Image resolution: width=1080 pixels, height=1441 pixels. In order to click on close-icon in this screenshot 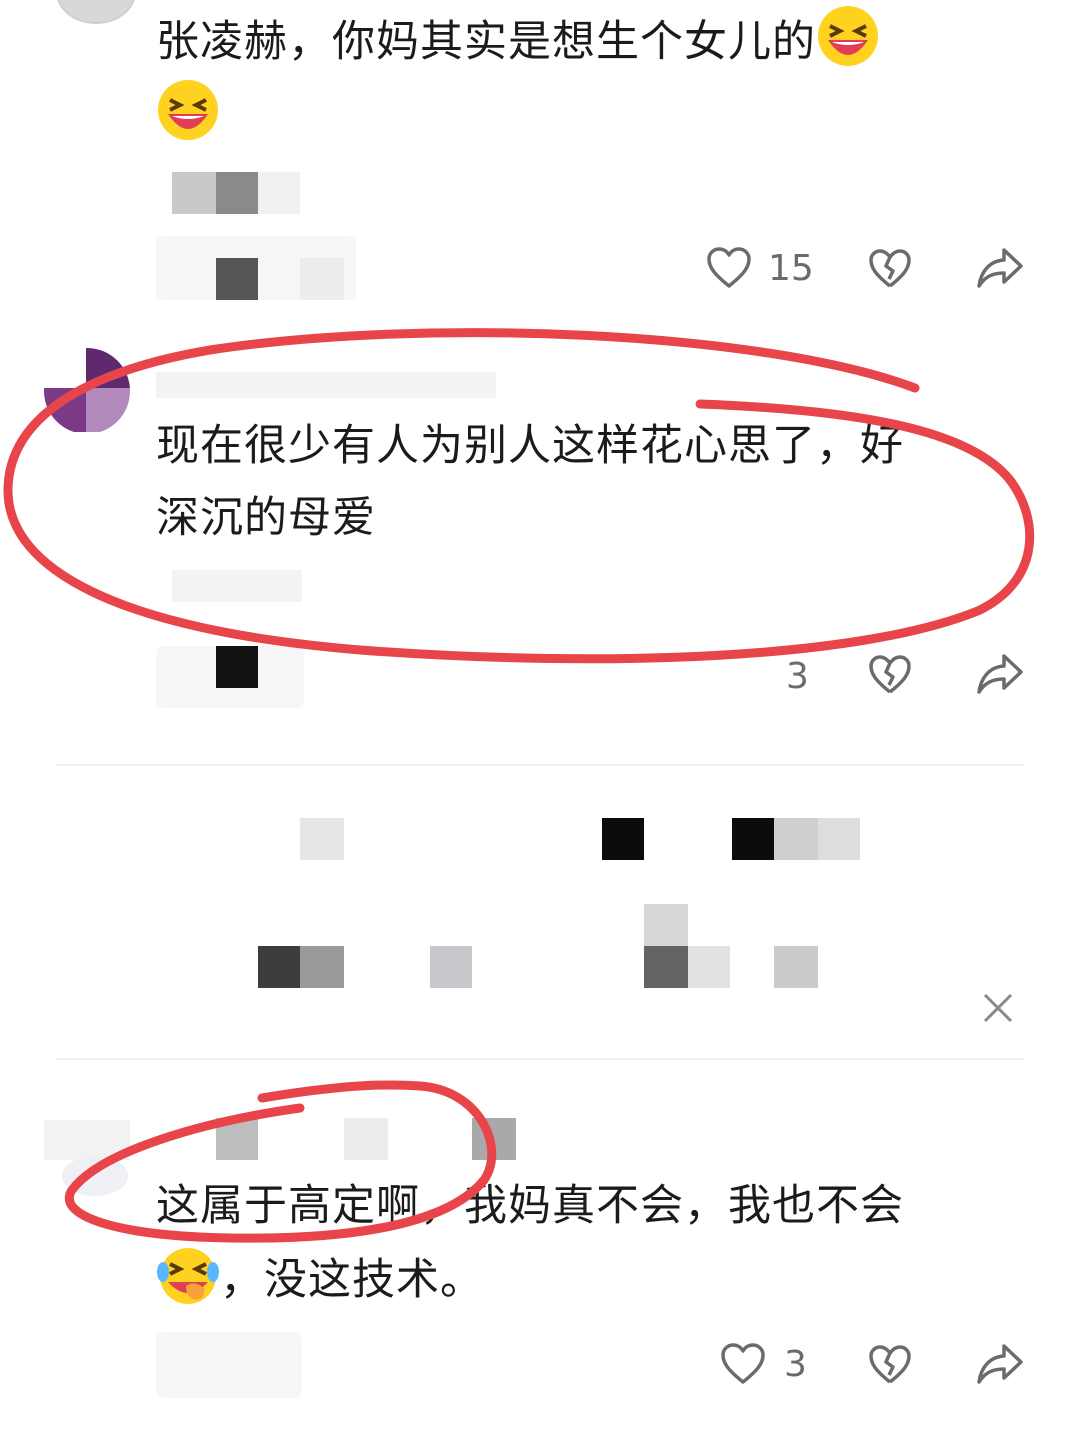, I will do `click(998, 1008)`.